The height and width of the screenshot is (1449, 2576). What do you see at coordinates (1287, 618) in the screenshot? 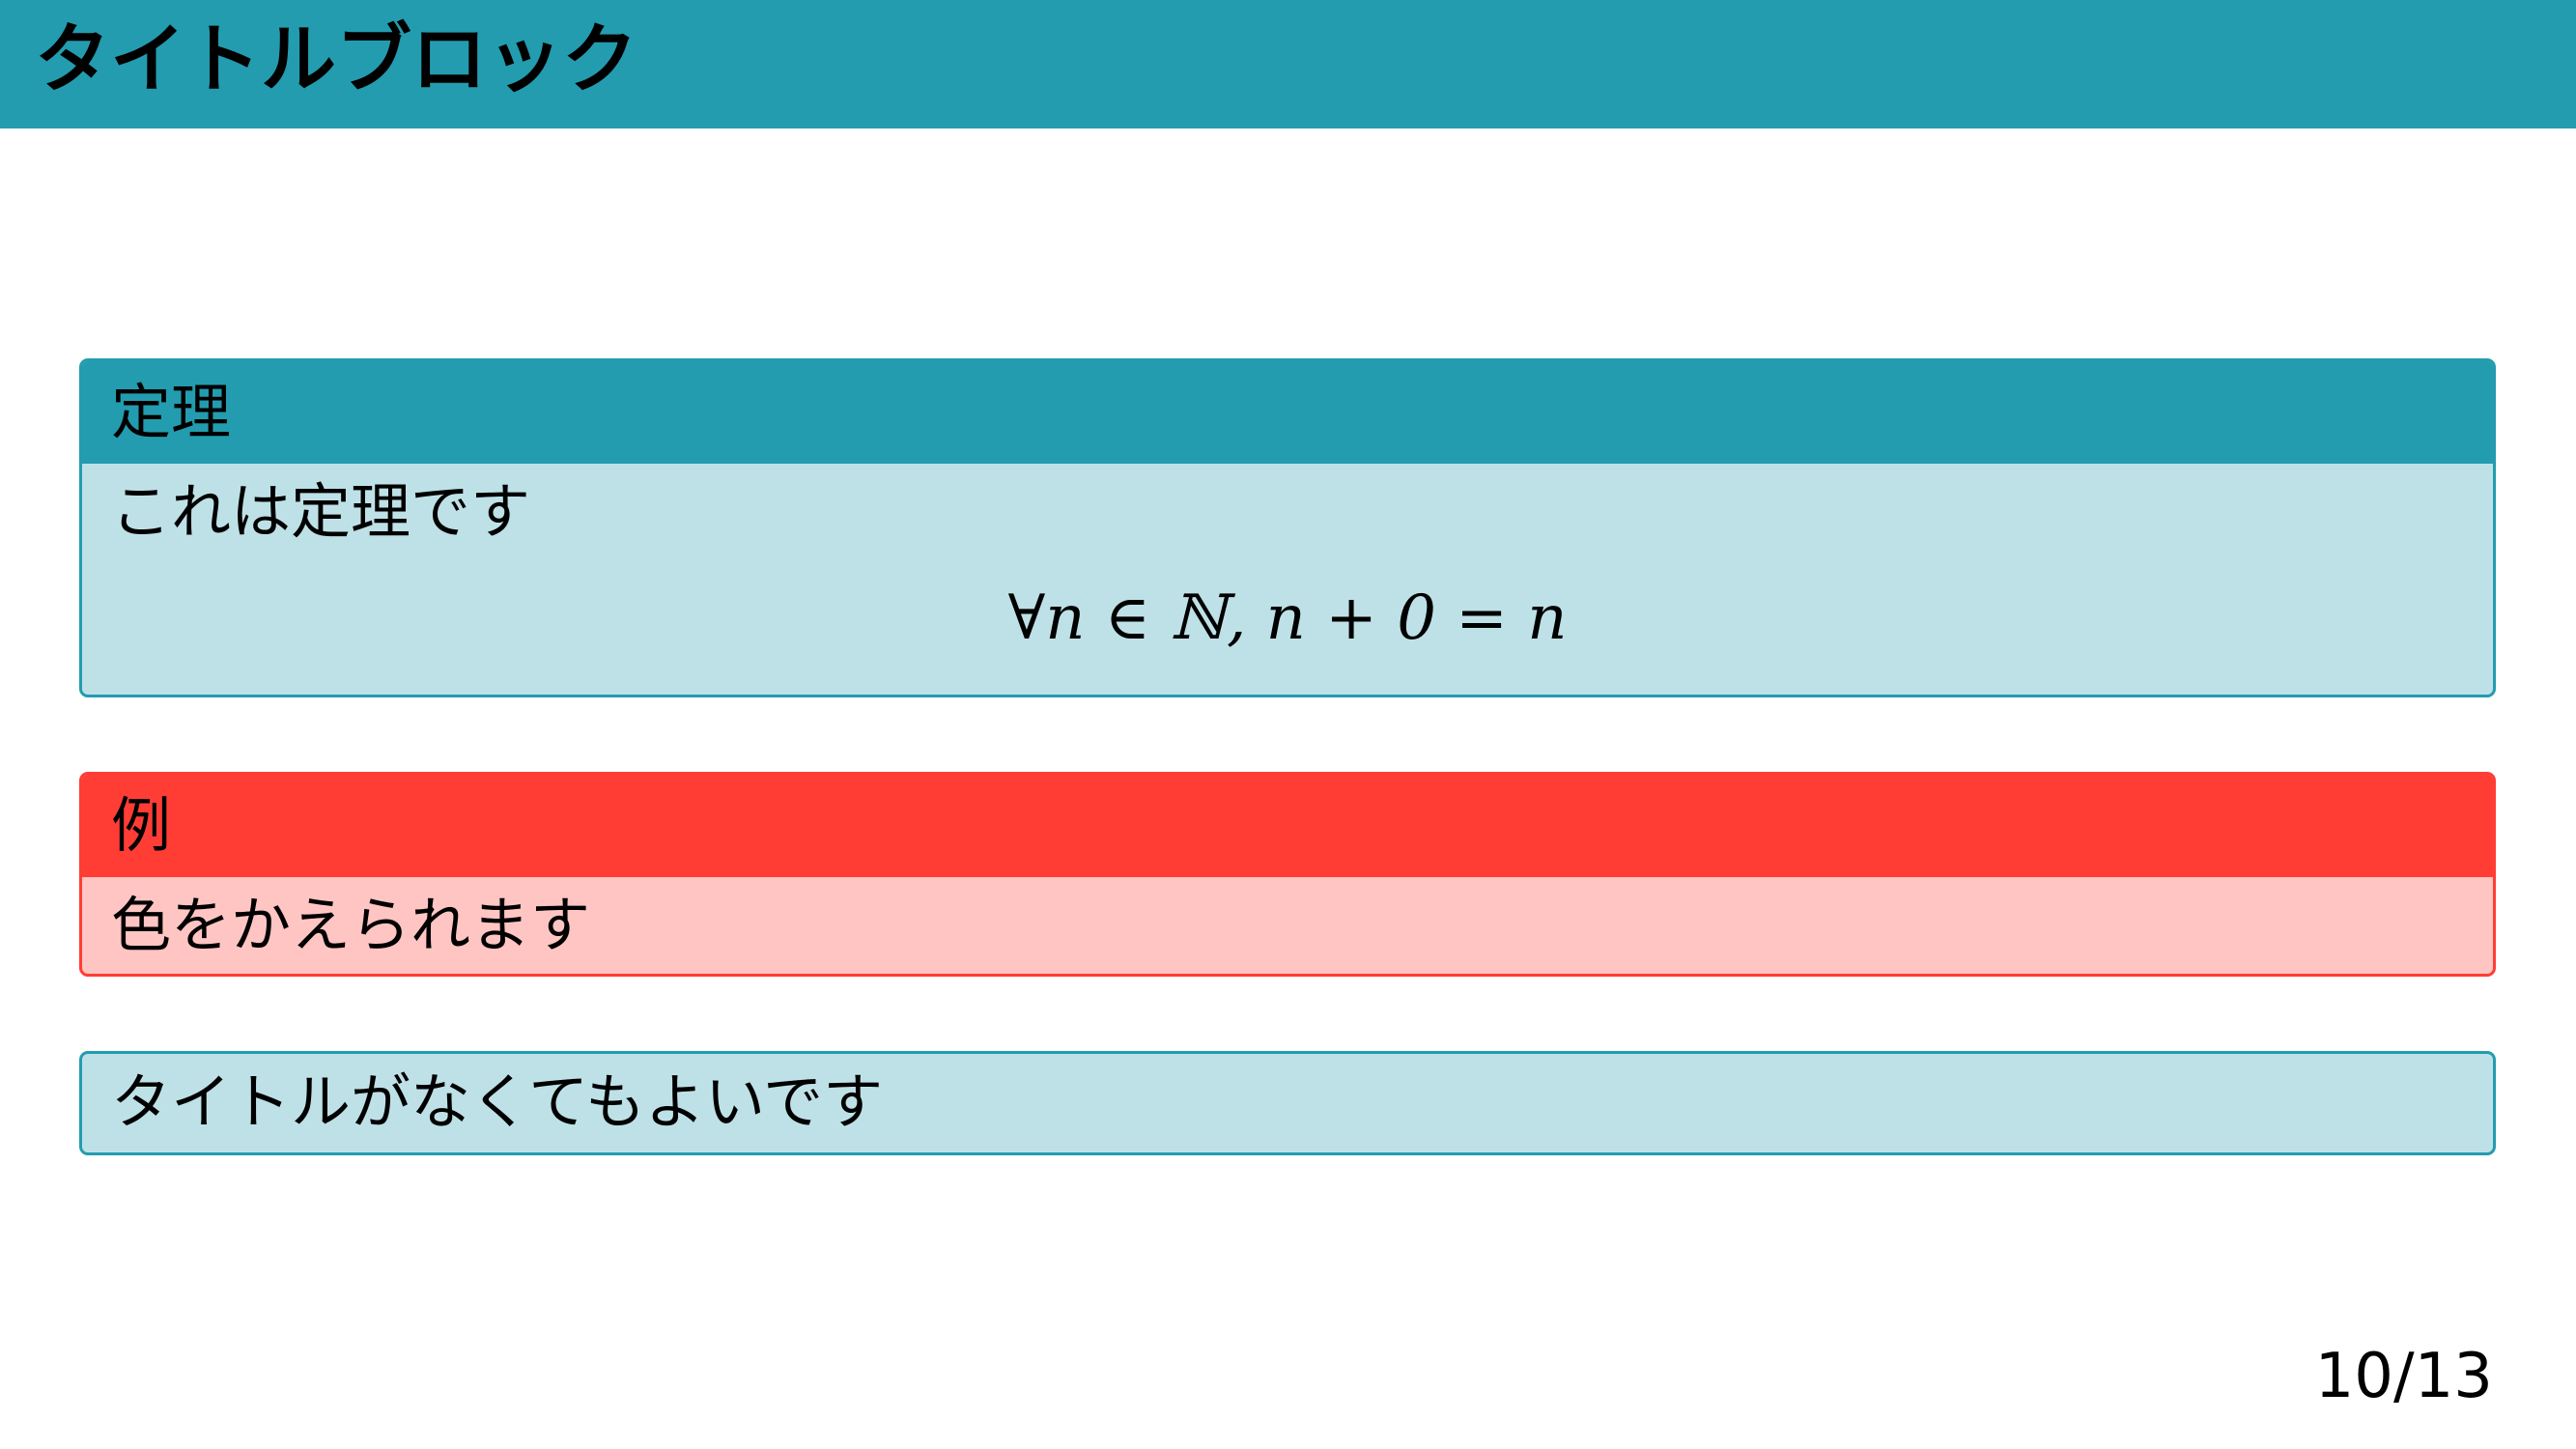
I see `theorem-formula: ∀n ∈ ℕ, n + 0 = n` at bounding box center [1287, 618].